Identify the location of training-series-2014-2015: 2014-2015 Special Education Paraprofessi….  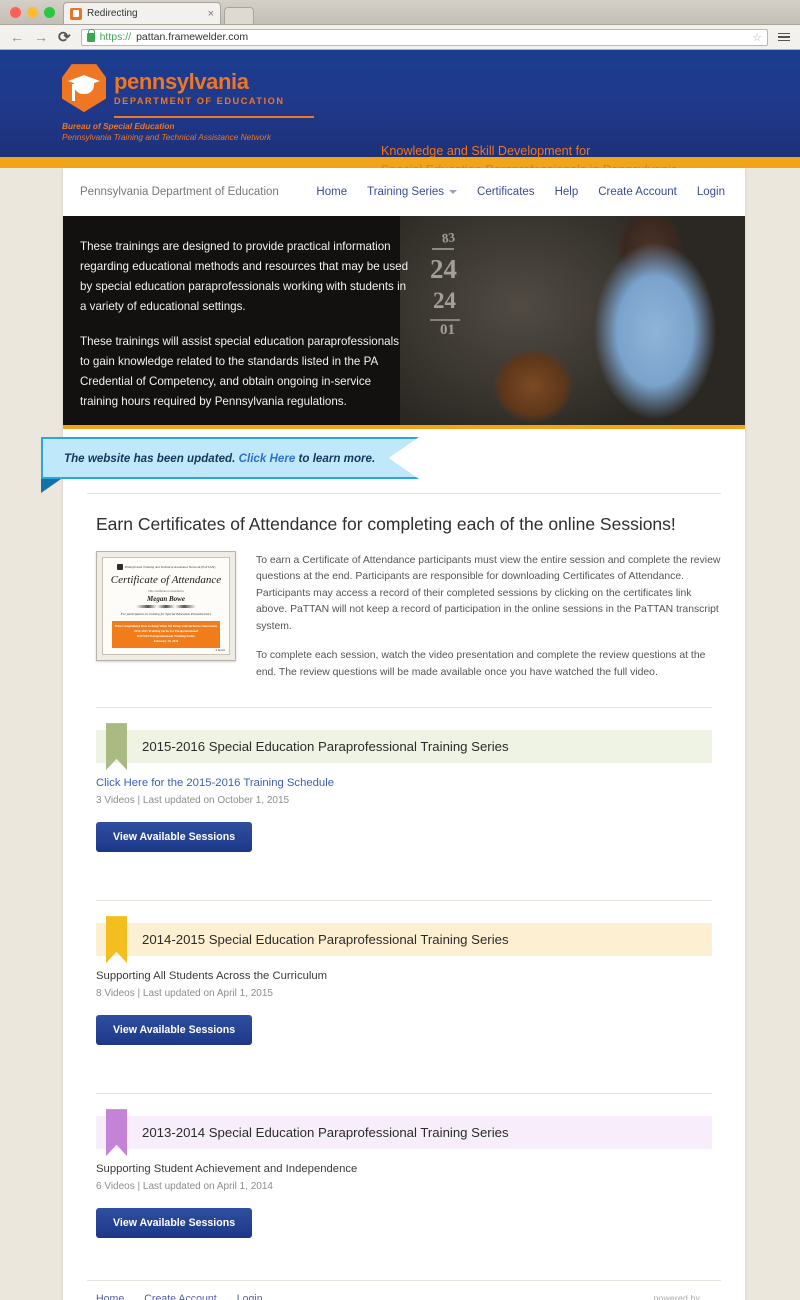
(404, 991).